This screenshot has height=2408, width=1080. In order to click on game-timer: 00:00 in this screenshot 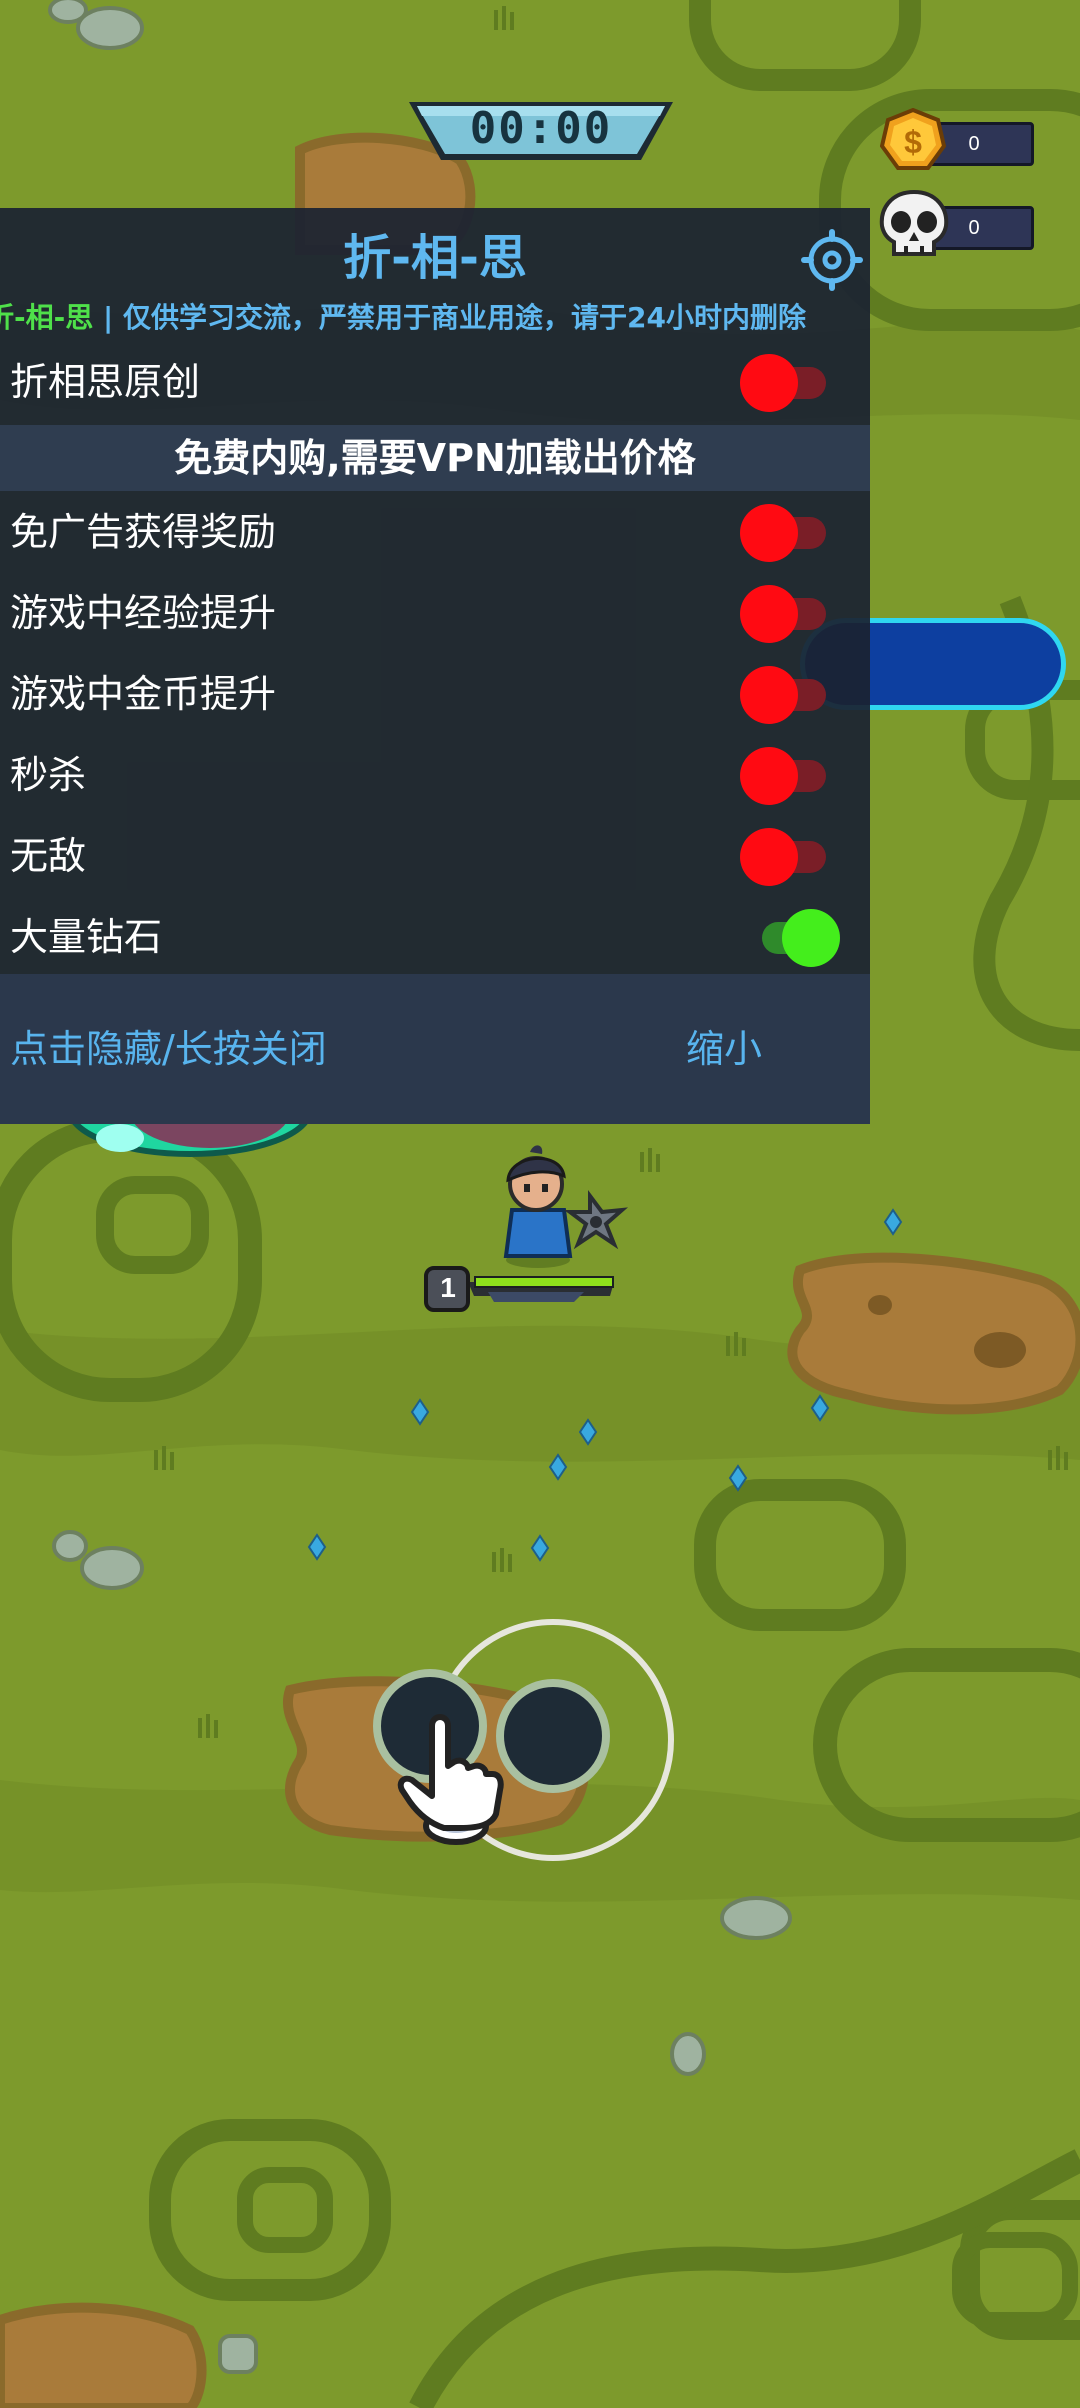, I will do `click(541, 131)`.